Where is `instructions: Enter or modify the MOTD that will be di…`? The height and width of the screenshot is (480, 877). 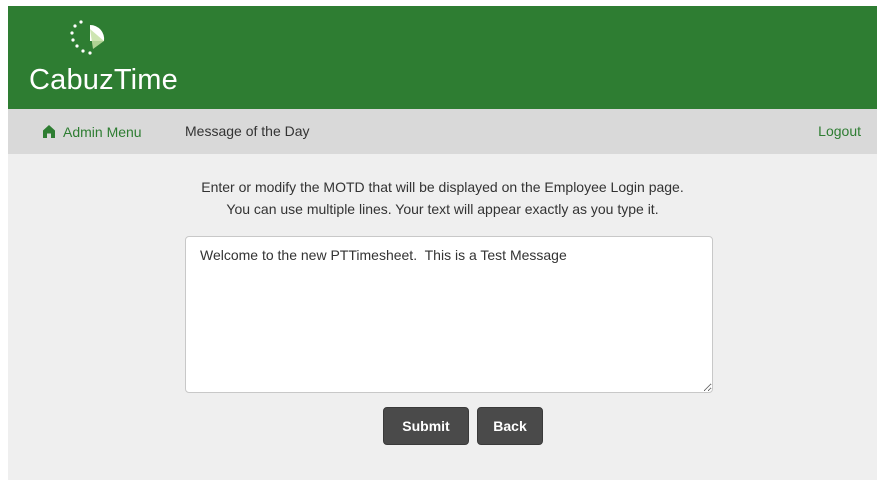
instructions: Enter or modify the MOTD that will be di… is located at coordinates (442, 198).